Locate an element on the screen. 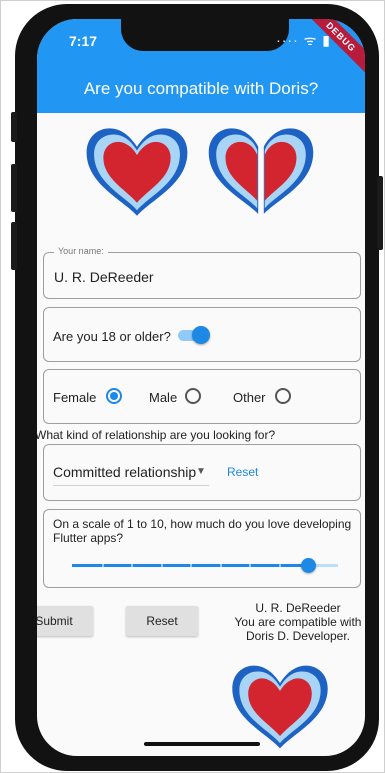  relationship-reset-button: Reset is located at coordinates (242, 472).